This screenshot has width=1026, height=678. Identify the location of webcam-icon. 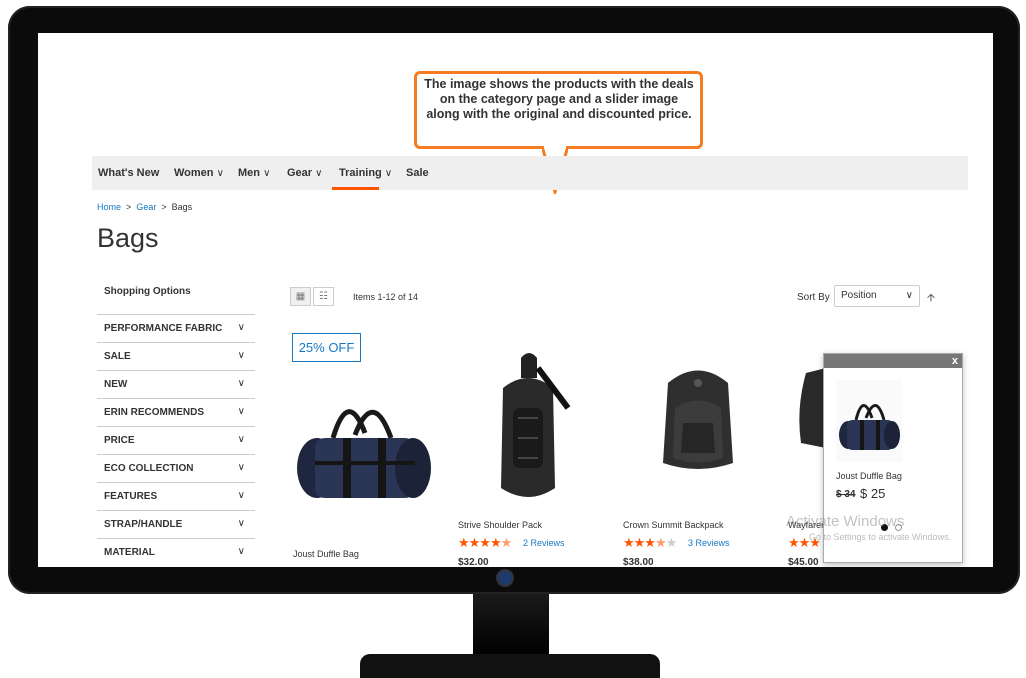
(505, 578).